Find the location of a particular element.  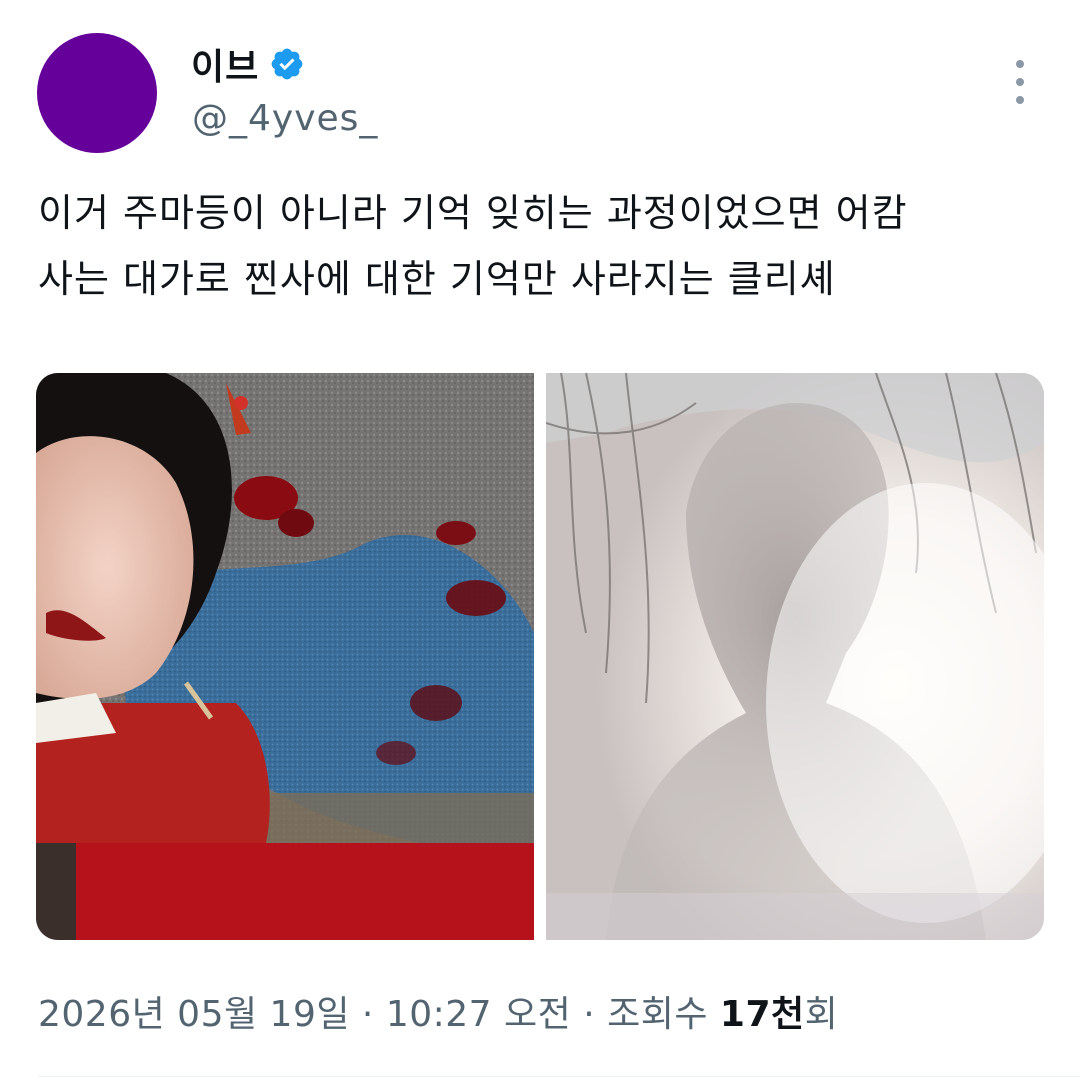

tweet-text-line-1: 이거 주마등이 아니라 기억 잊히는 과정이었으면 어캄 is located at coordinates (473, 213).